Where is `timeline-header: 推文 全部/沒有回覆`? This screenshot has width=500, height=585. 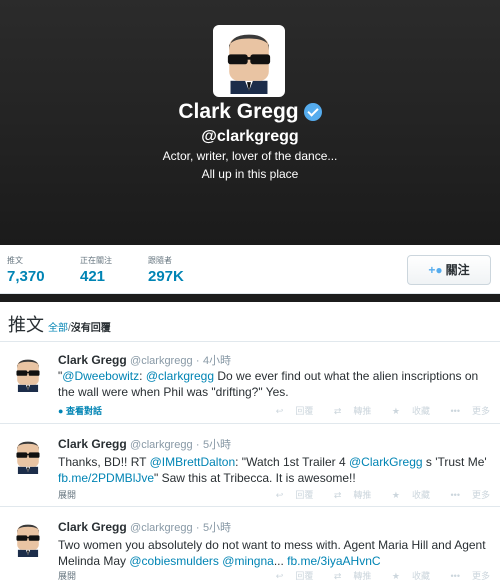
timeline-header: 推文 全部/沒有回覆 is located at coordinates (250, 322).